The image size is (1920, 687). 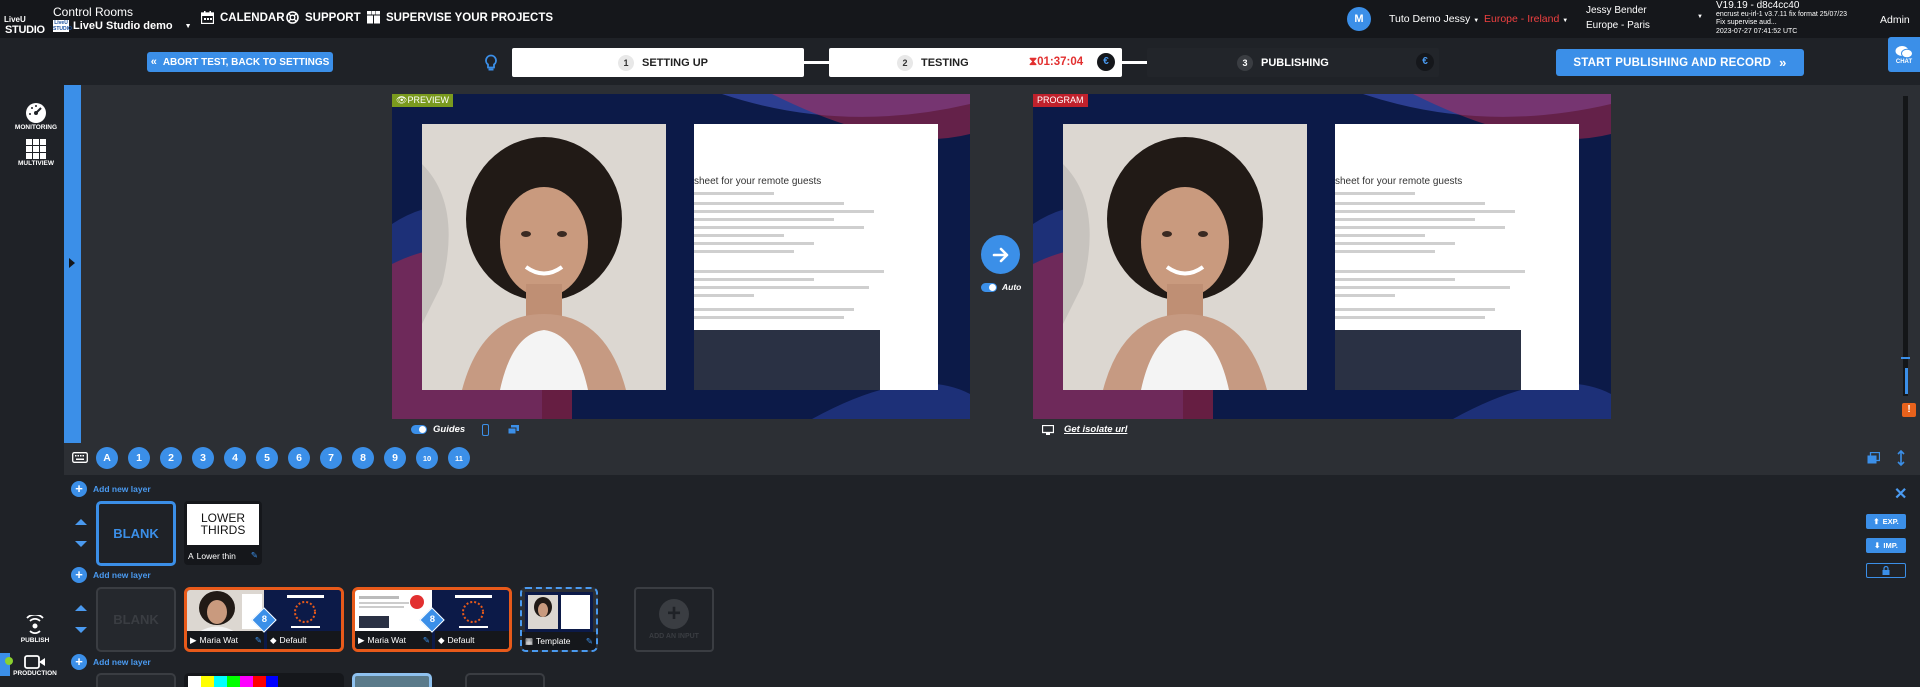 What do you see at coordinates (235, 458) in the screenshot?
I see `scene-button-4: 4` at bounding box center [235, 458].